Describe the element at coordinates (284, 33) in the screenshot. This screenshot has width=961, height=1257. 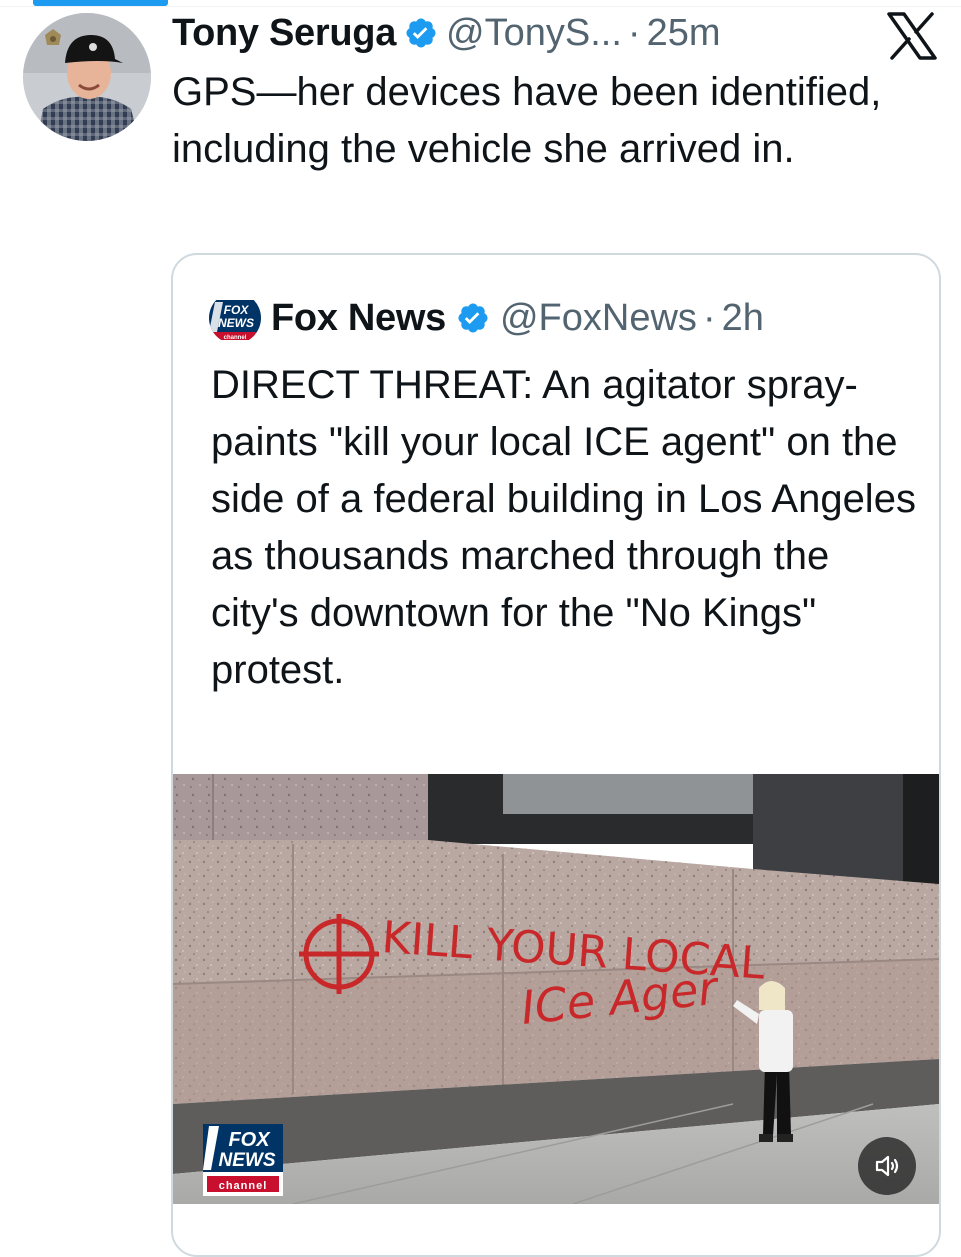
I see `author-name: Tony Seruga` at that location.